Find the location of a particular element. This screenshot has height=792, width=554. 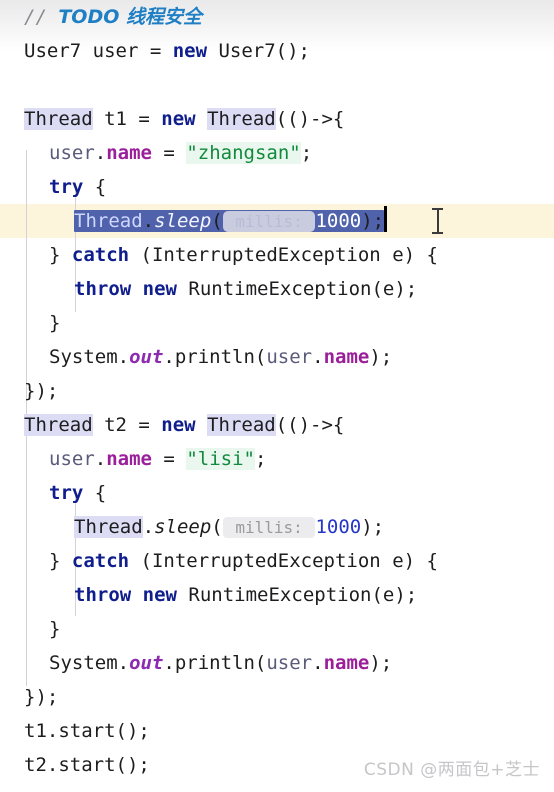

code-token: // is located at coordinates (41, 17).